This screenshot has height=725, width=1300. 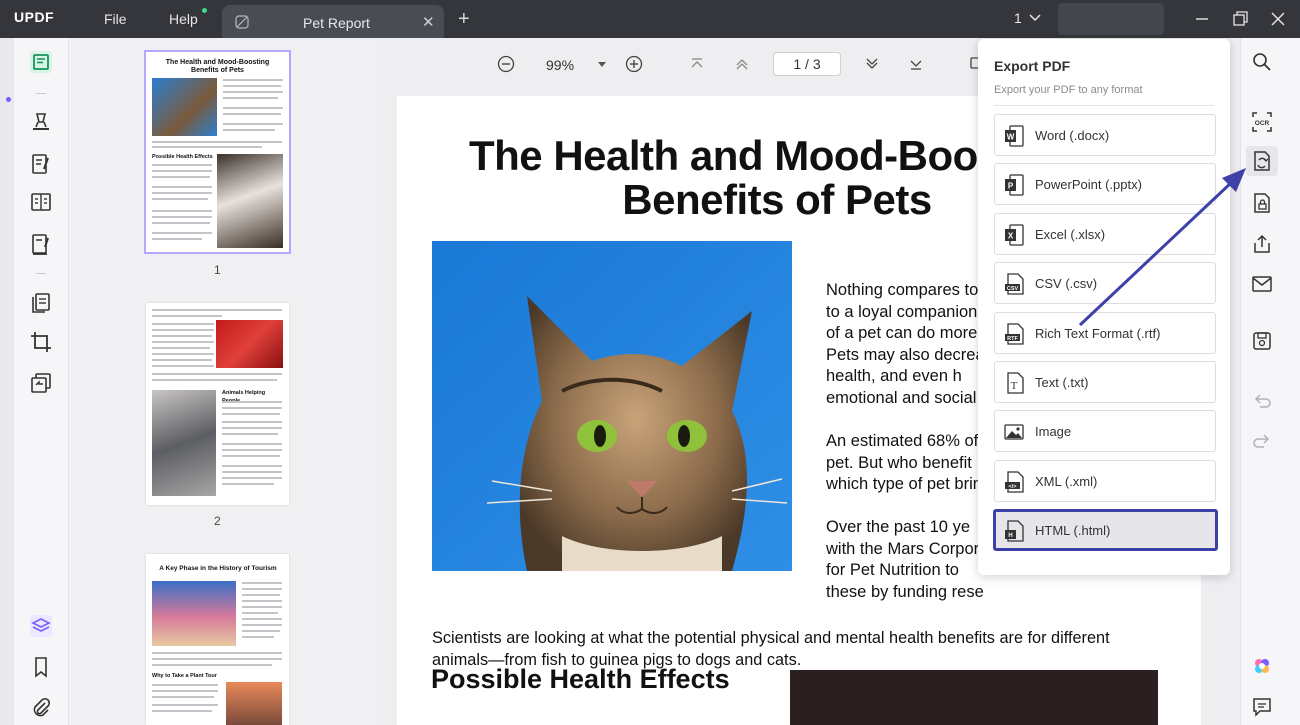 I want to click on csv-icon: CSV, so click(x=1014, y=284).